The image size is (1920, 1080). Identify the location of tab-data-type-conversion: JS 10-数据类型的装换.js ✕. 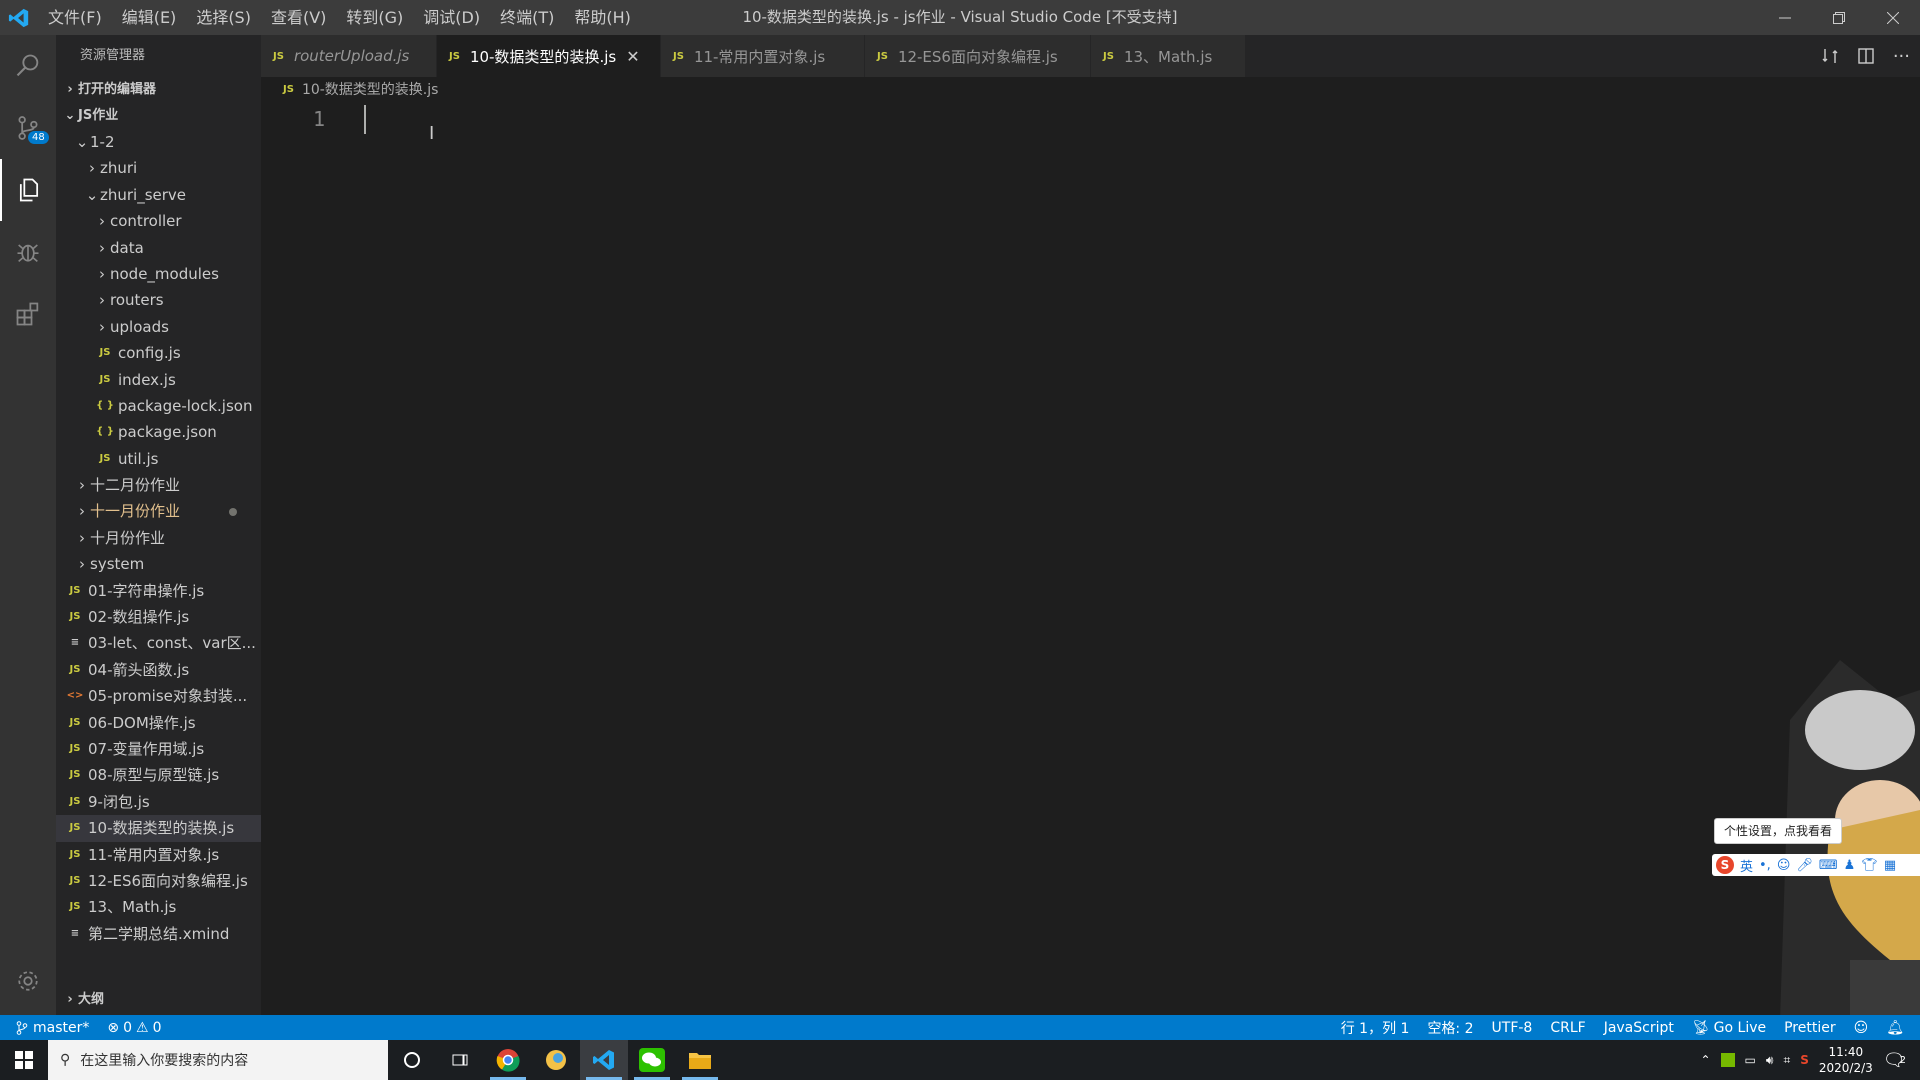
(549, 56).